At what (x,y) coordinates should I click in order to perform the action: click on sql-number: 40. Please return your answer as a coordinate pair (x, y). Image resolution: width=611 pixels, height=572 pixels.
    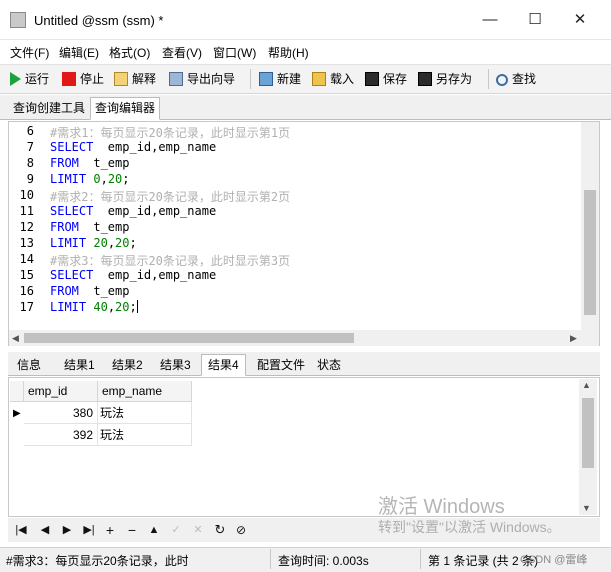
    Looking at the image, I should click on (100, 307).